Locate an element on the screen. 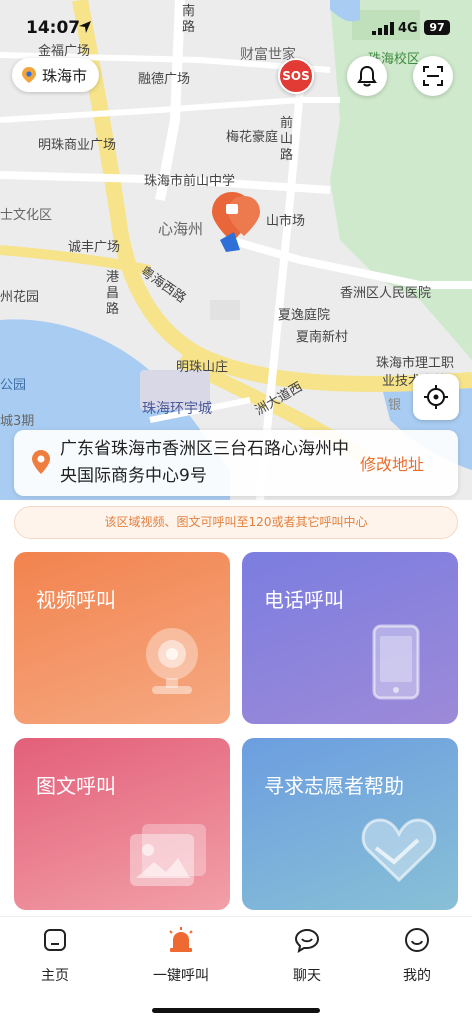 Image resolution: width=472 pixels, height=1024 pixels. network-type: 4G is located at coordinates (408, 28).